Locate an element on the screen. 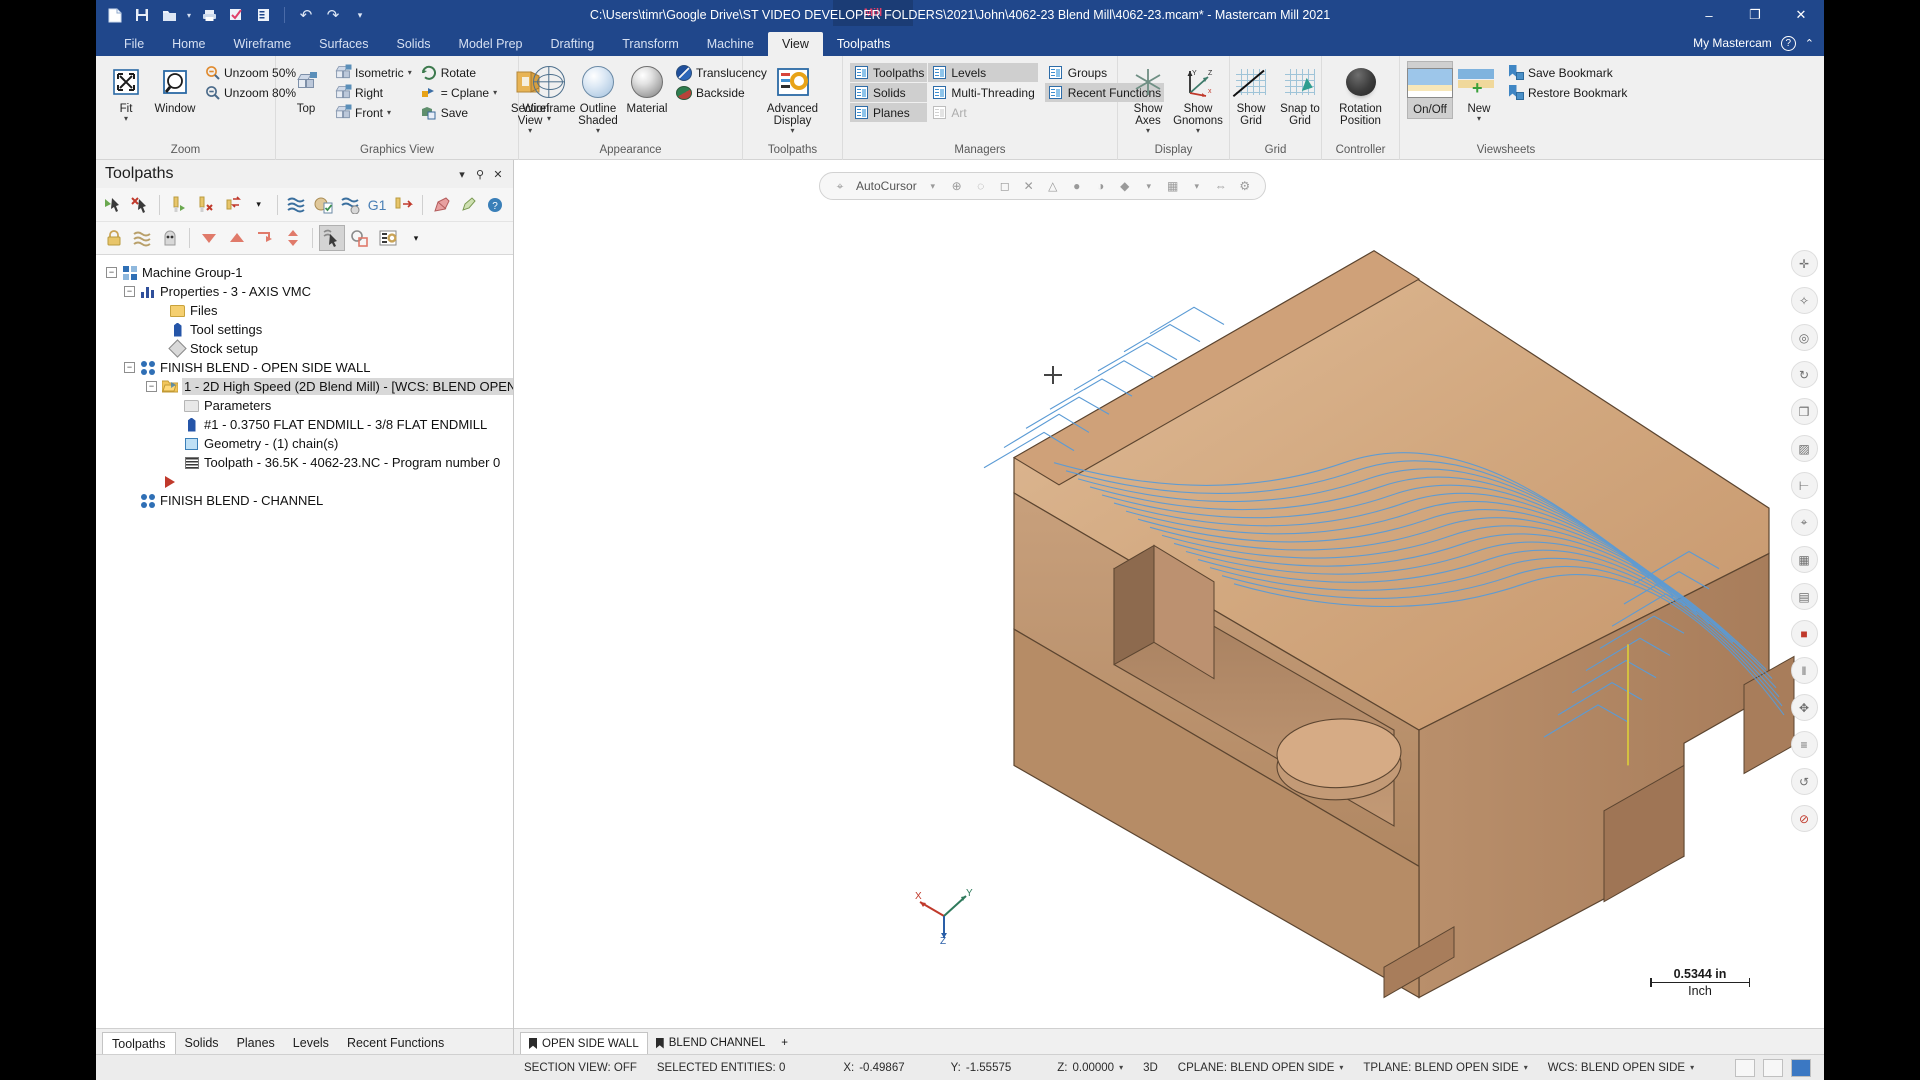  panel-tab-toolpaths: Toolpaths is located at coordinates (139, 1043).